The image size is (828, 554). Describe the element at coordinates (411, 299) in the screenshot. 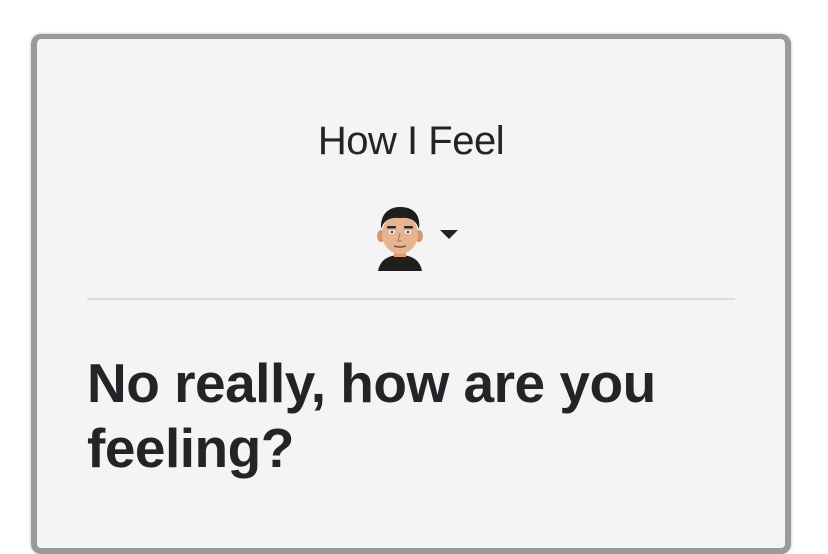

I see `header-divider` at that location.